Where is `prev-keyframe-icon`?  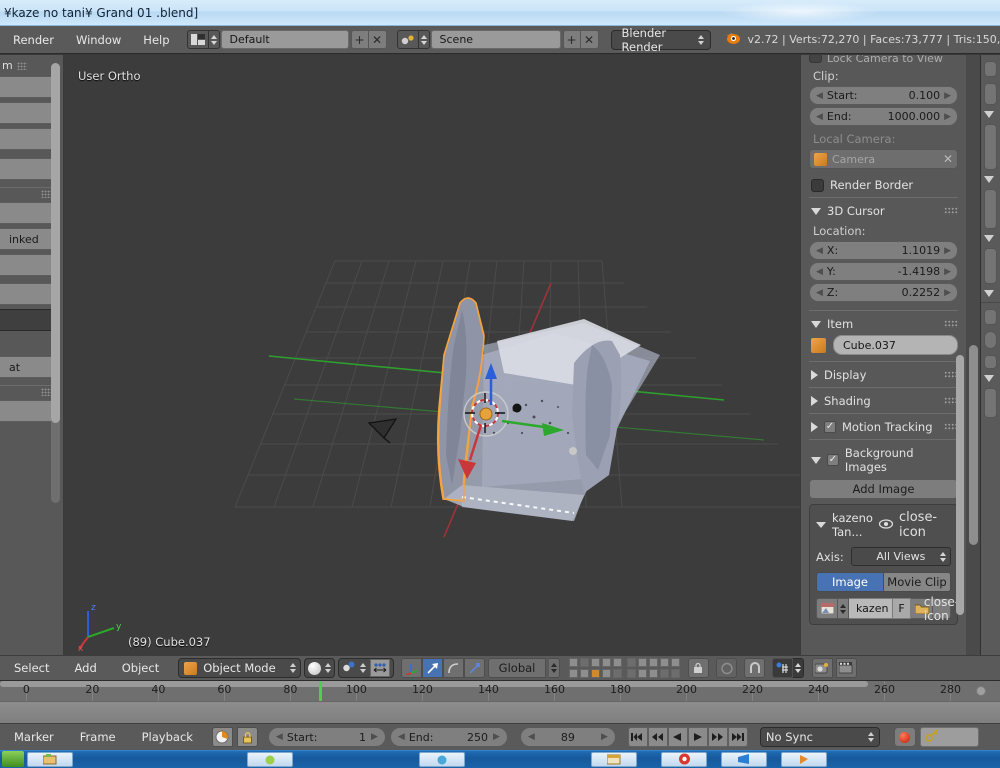 prev-keyframe-icon is located at coordinates (657, 737).